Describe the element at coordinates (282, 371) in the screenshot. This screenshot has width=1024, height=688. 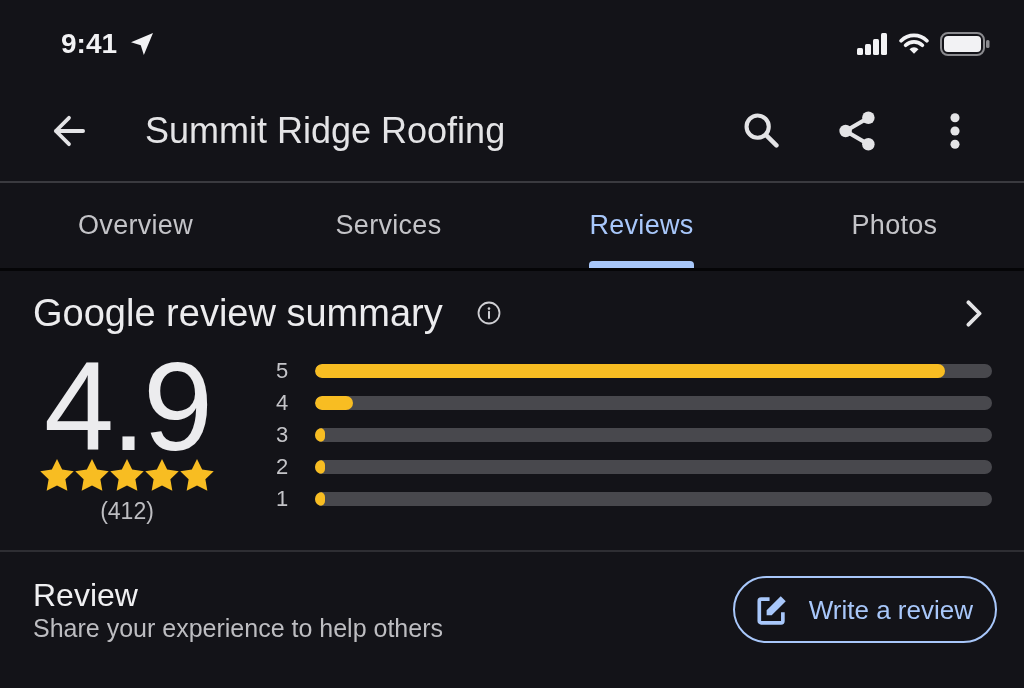
I see `rating-label: 5` at that location.